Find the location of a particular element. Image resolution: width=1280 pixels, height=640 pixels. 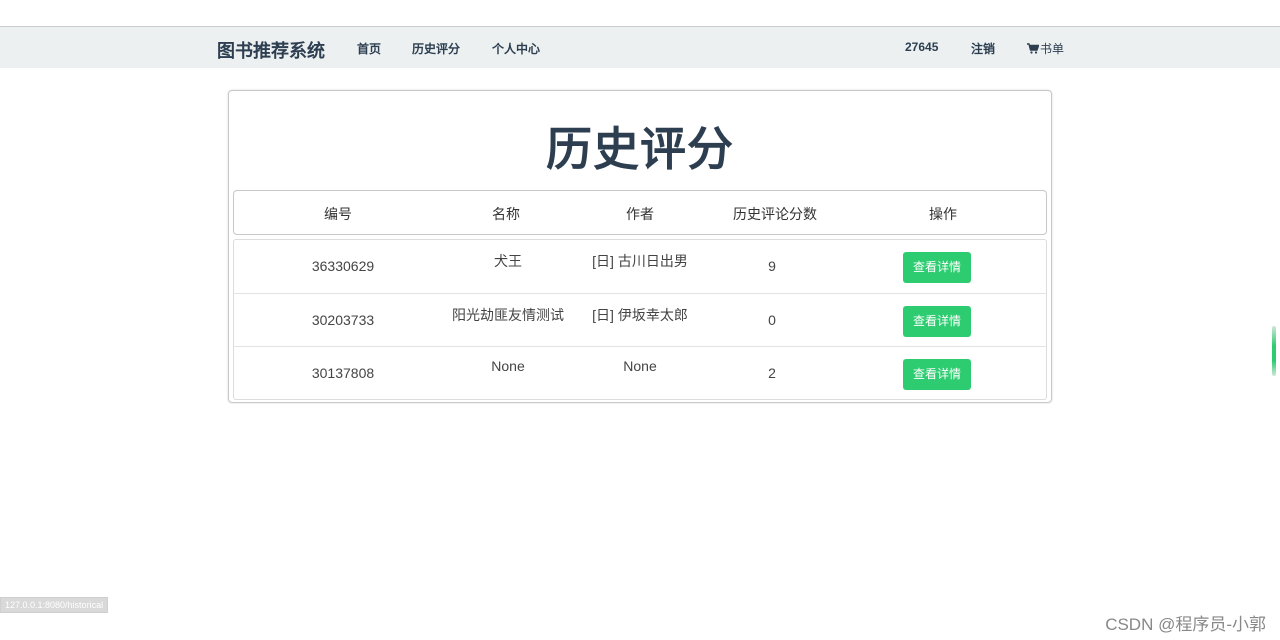

header-id: 编号 is located at coordinates (338, 214).